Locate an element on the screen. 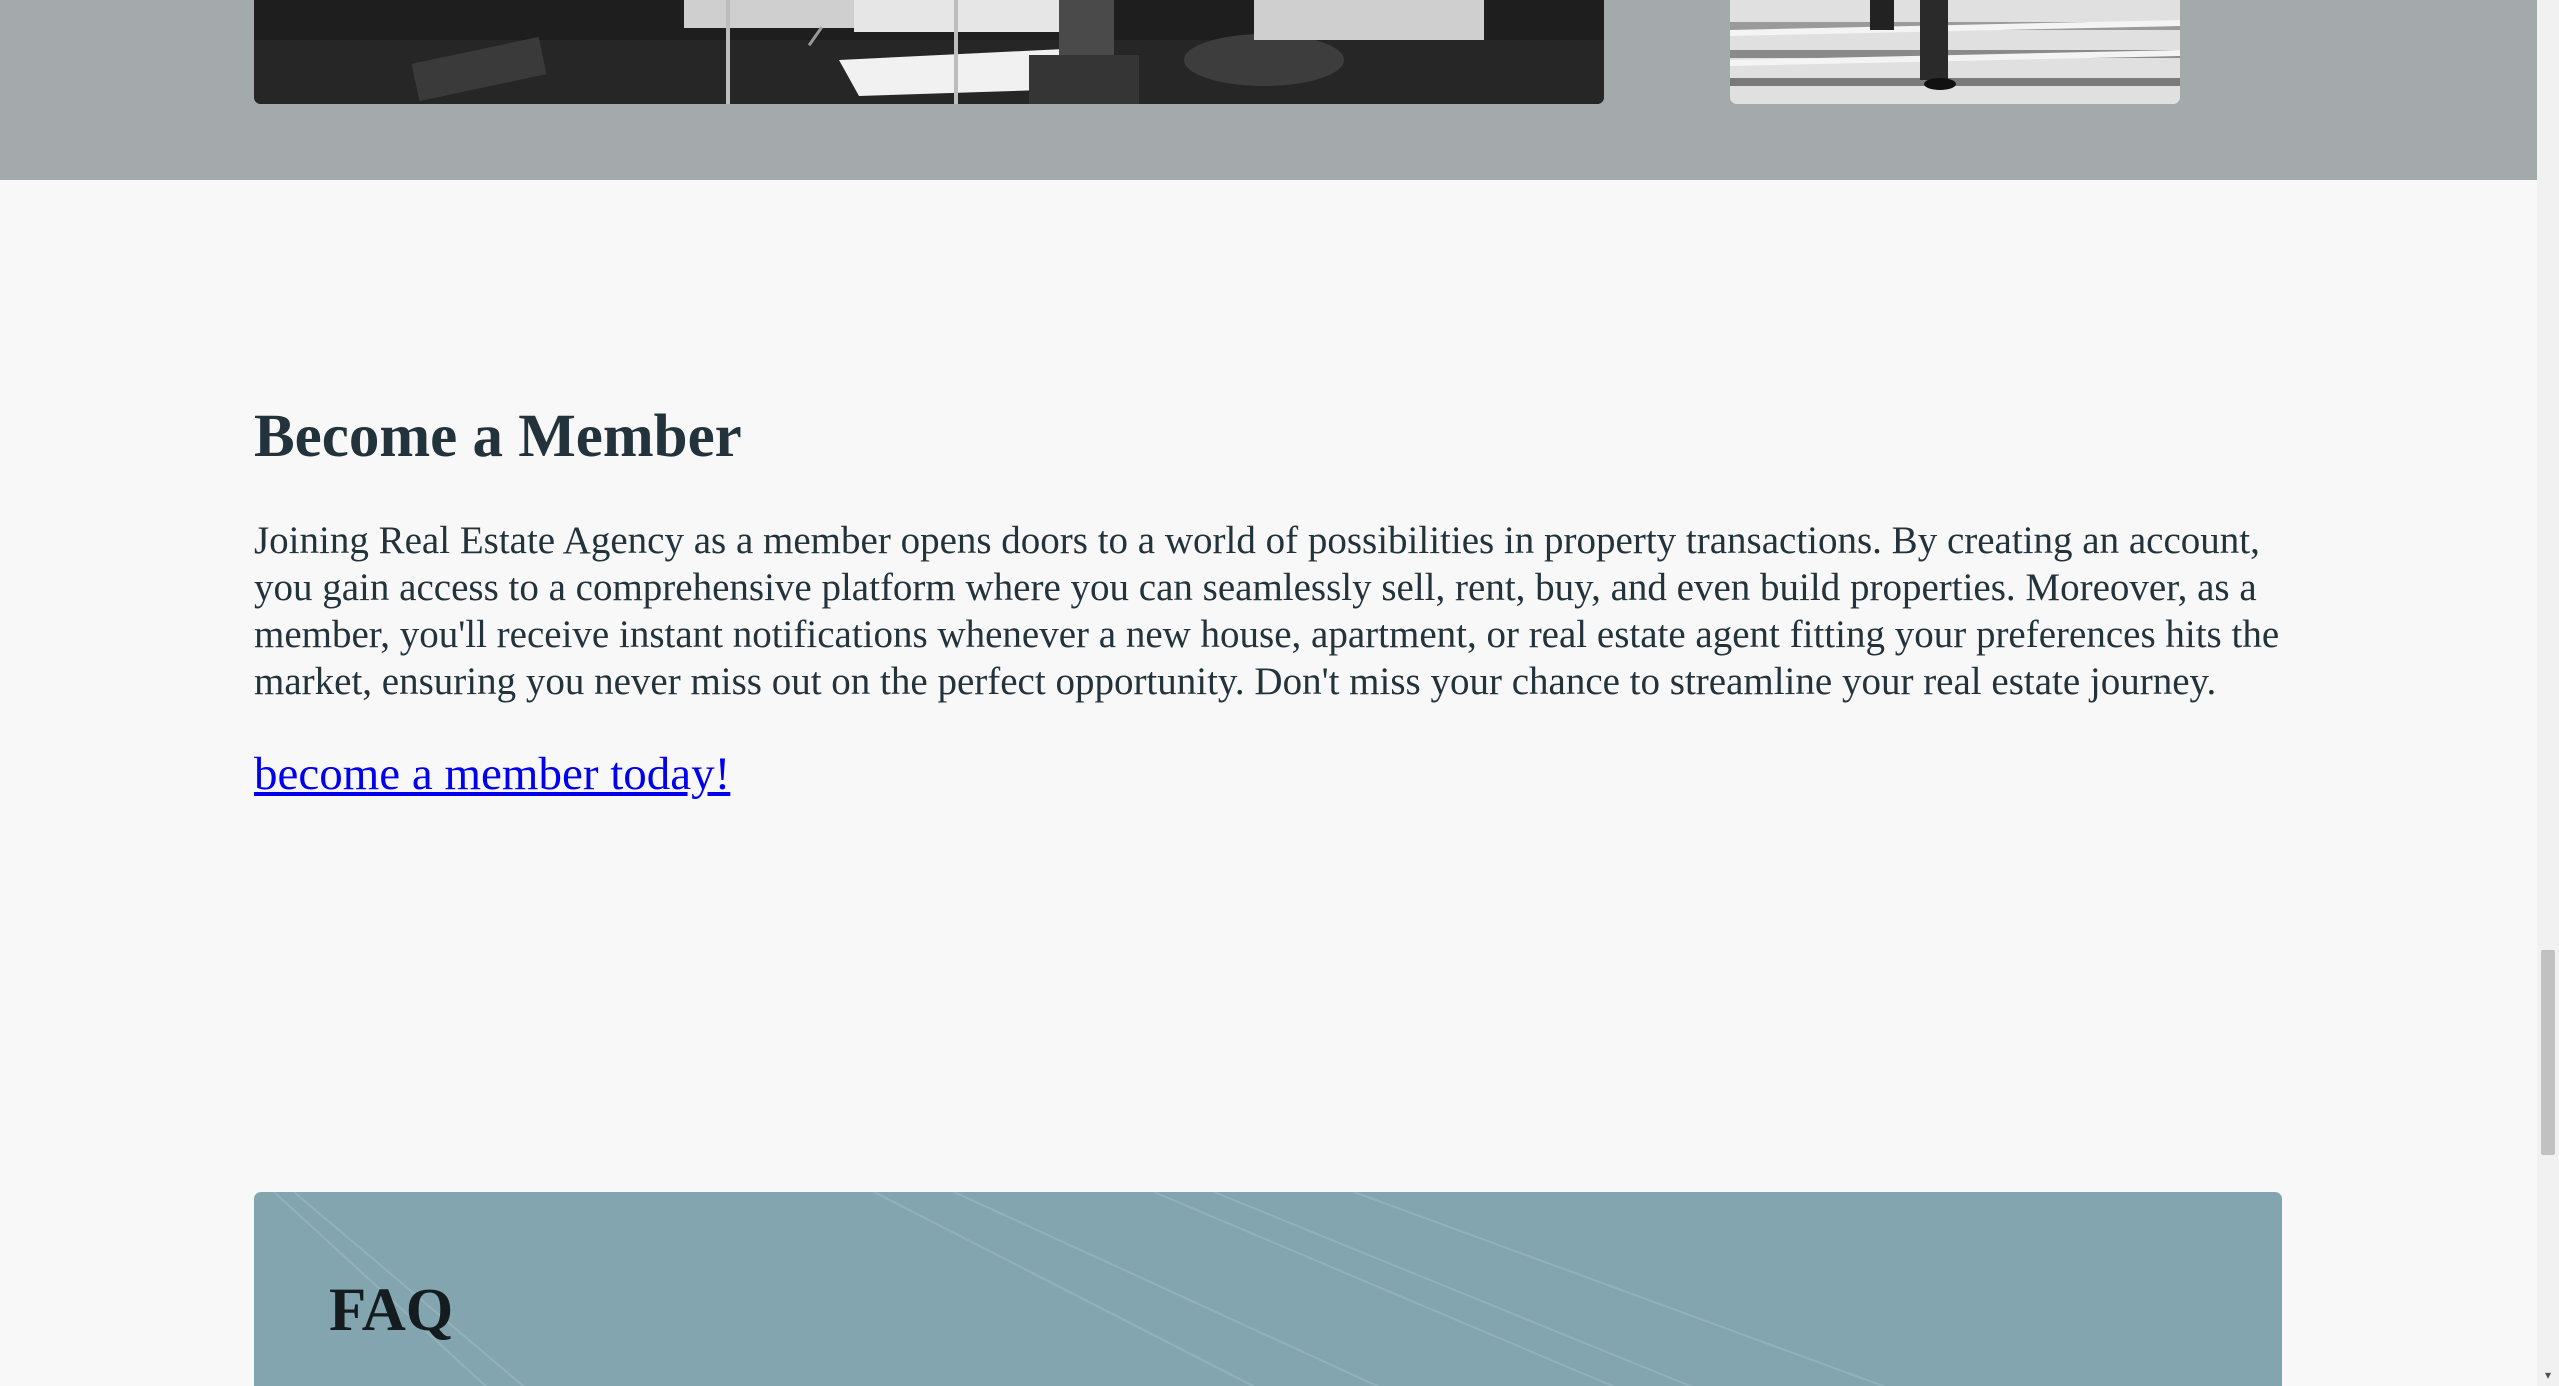  vertical-scrollbar: ▾ is located at coordinates (2548, 693).